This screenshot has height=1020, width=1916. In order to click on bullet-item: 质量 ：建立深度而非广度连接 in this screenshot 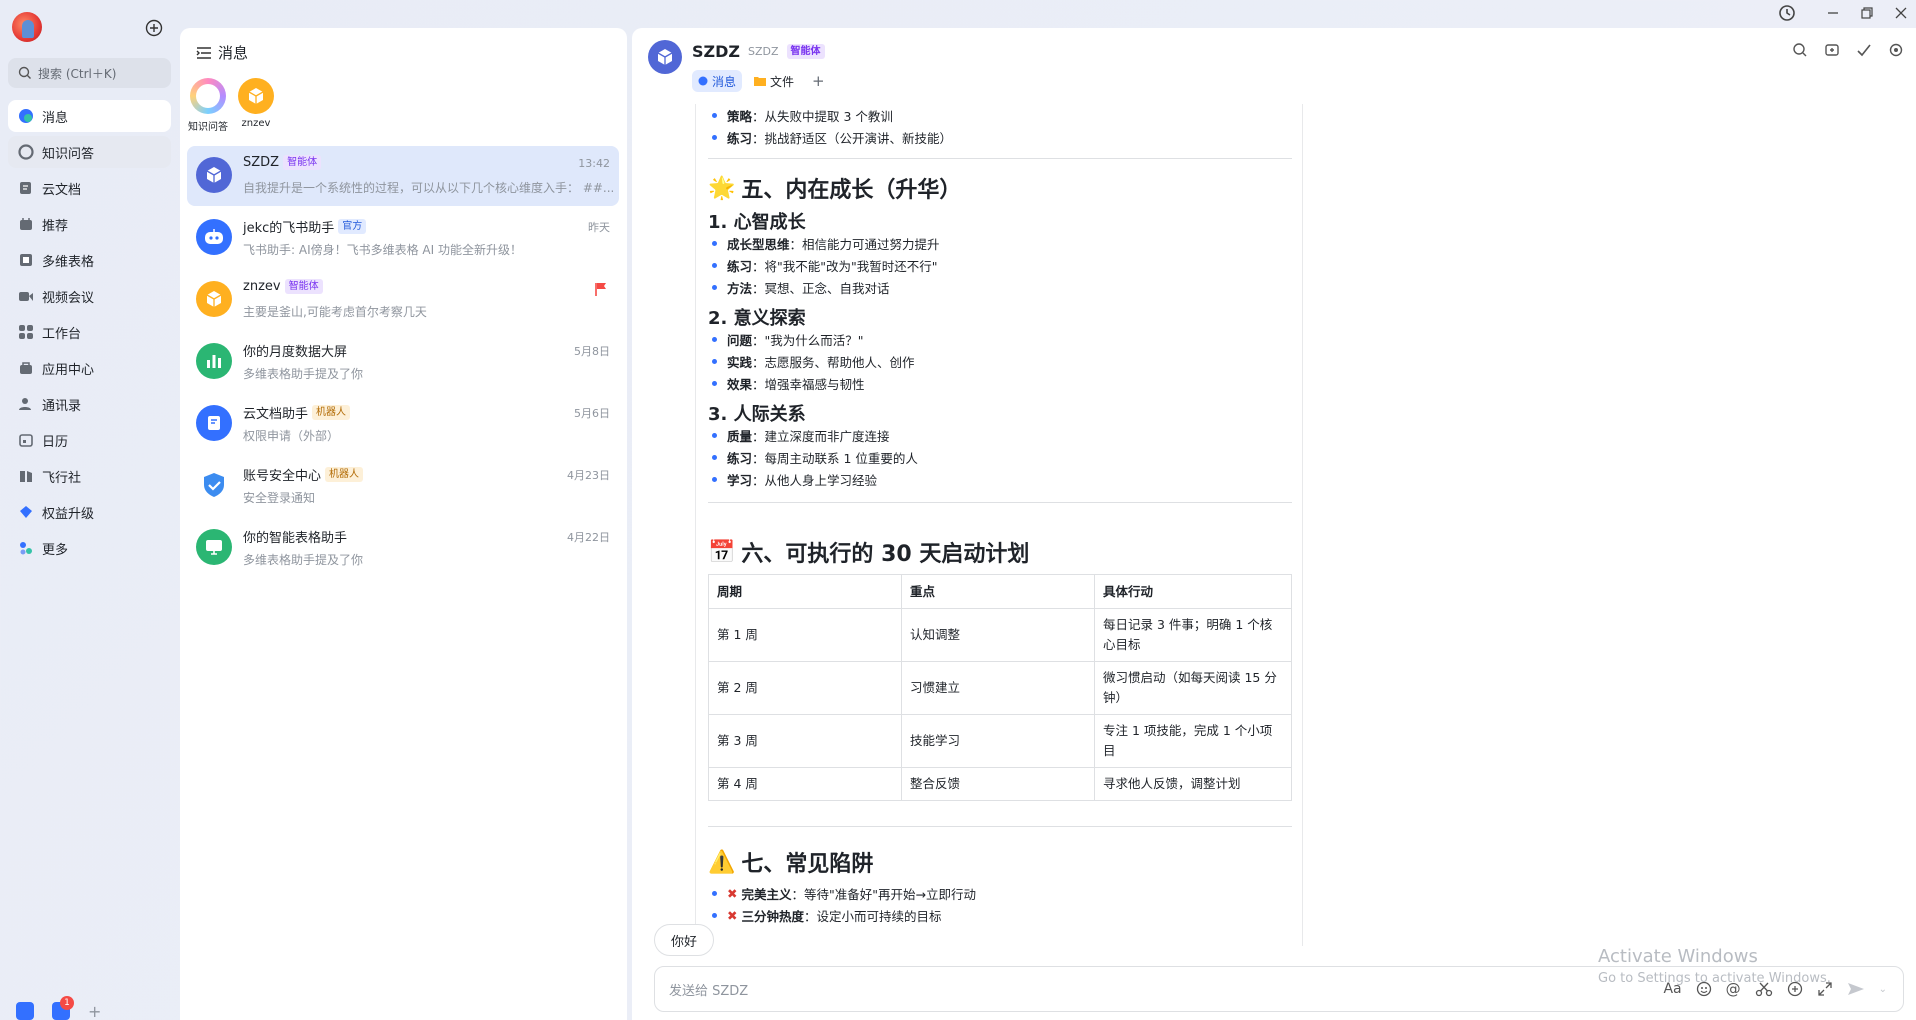, I will do `click(799, 435)`.